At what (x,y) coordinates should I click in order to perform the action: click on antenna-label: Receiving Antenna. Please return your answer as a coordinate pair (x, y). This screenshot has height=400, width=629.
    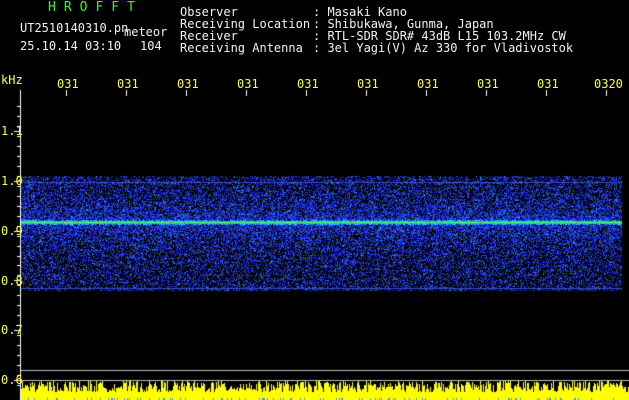
    Looking at the image, I should click on (241, 48).